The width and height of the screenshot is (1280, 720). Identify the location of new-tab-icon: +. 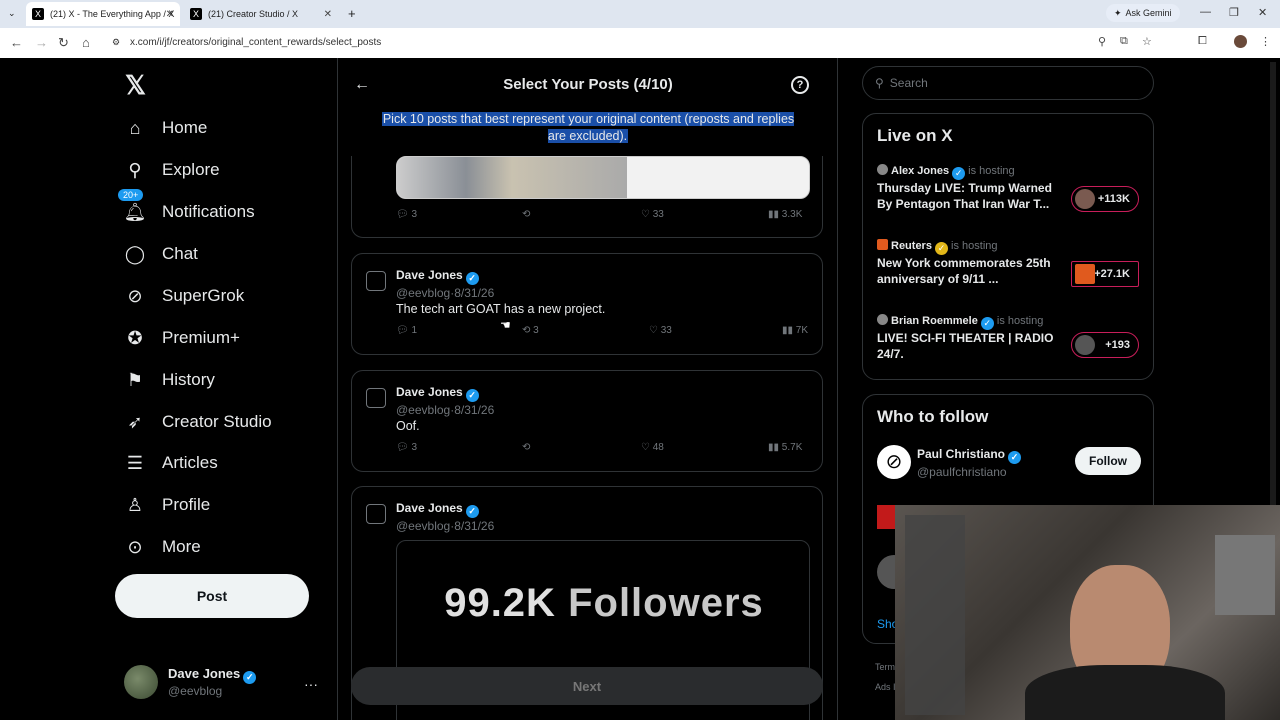
(352, 13).